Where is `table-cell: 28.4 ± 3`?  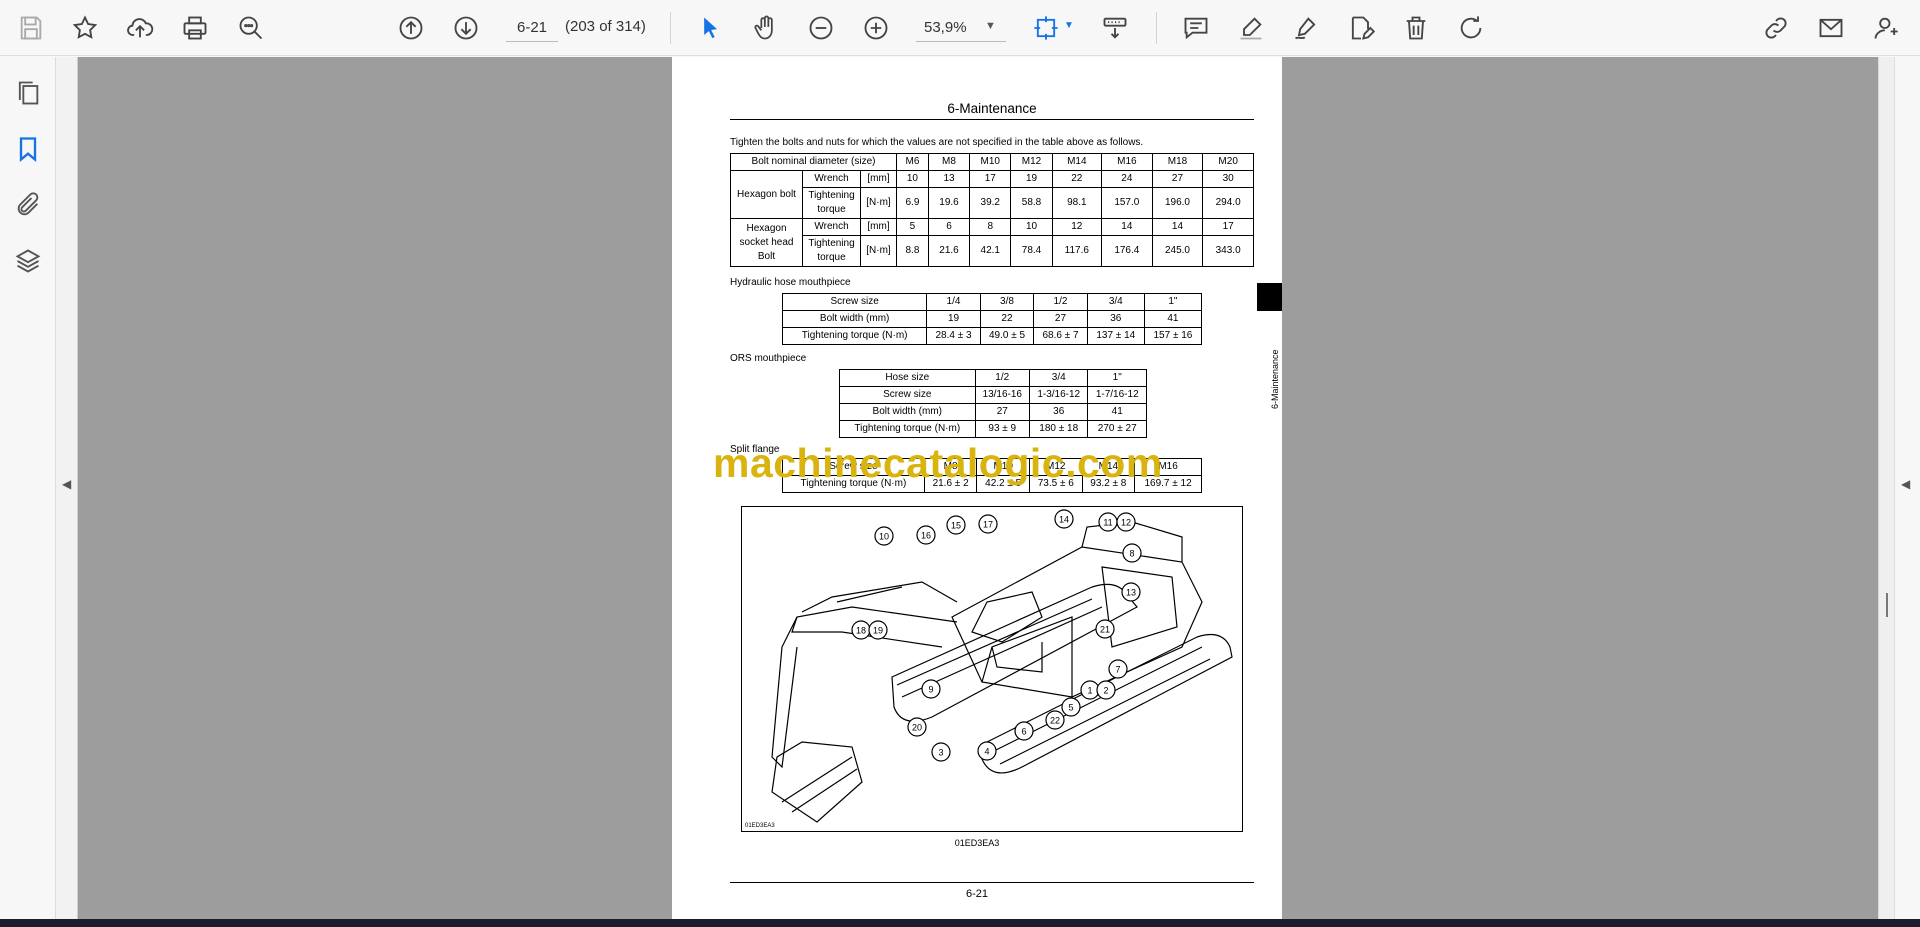
table-cell: 28.4 ± 3 is located at coordinates (953, 336).